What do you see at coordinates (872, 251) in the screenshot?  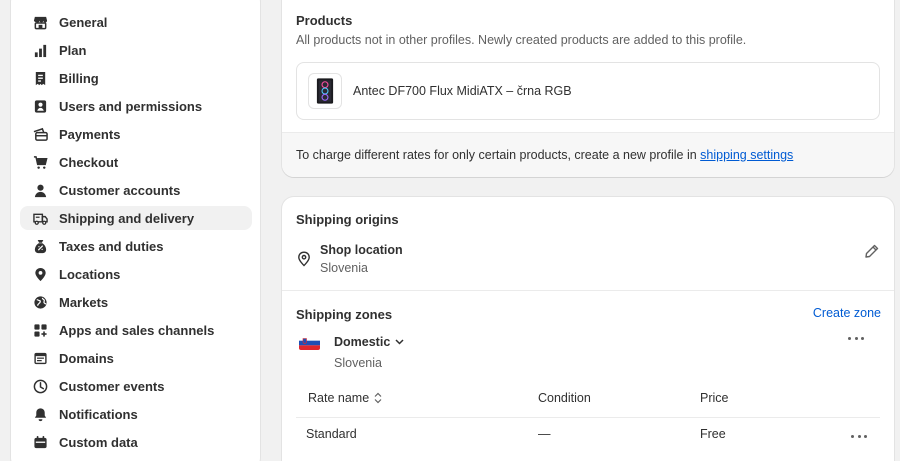 I see `edit-pencil-icon` at bounding box center [872, 251].